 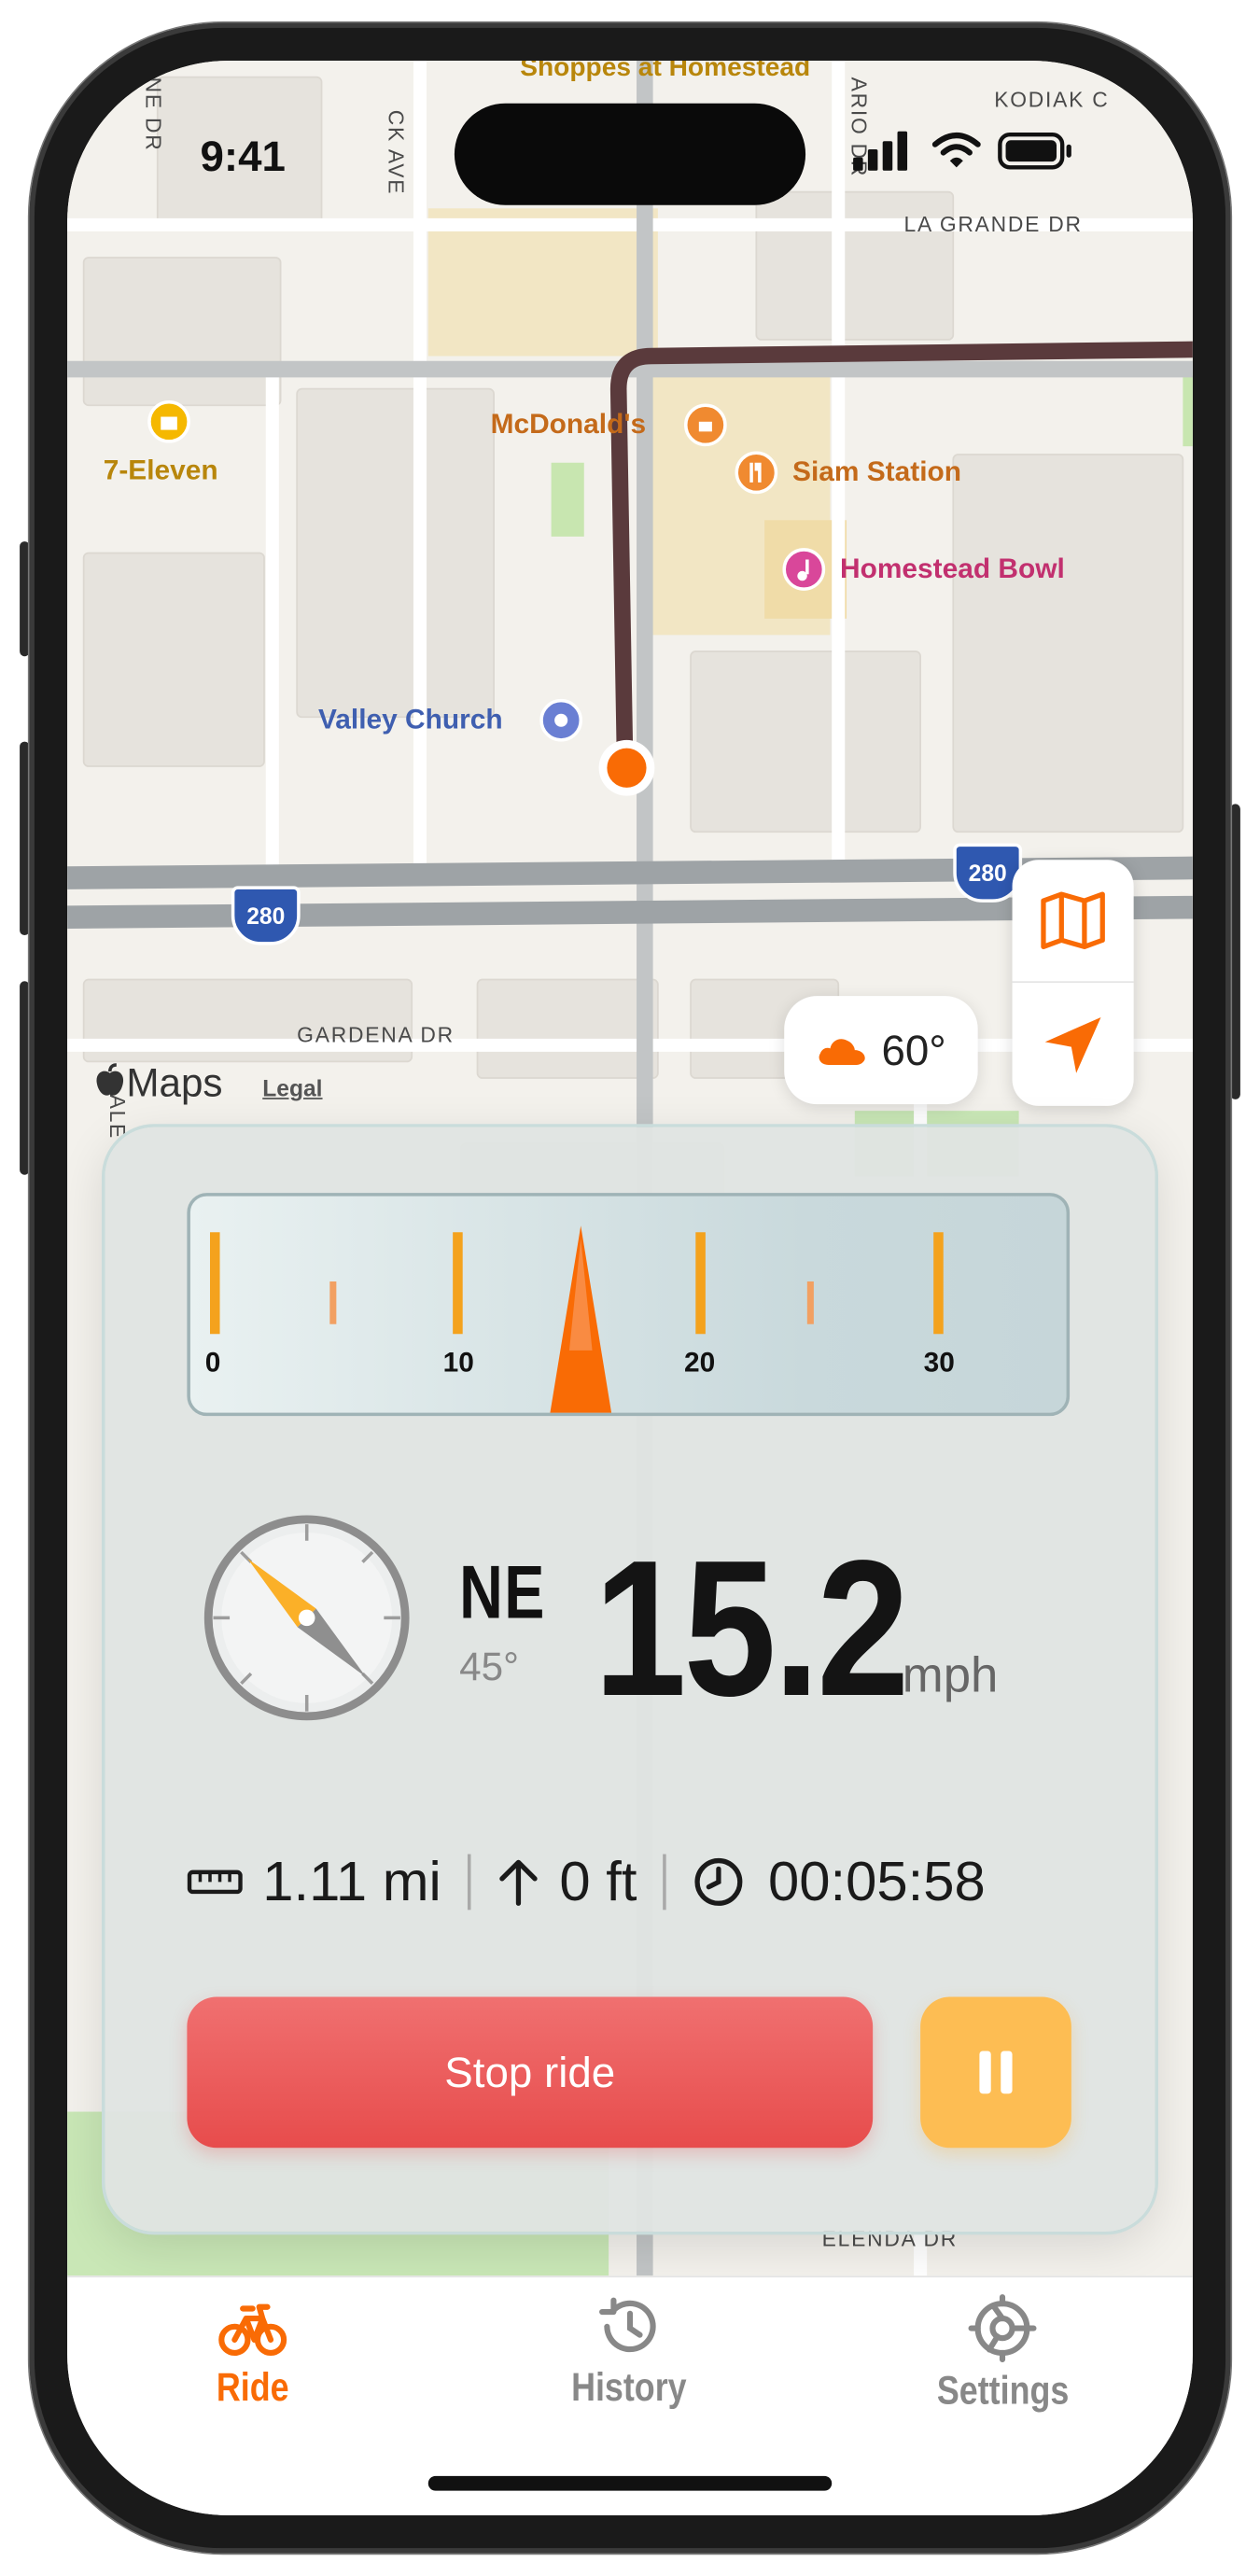 I want to click on poi-7-eleven: 7-Eleven, so click(x=161, y=471).